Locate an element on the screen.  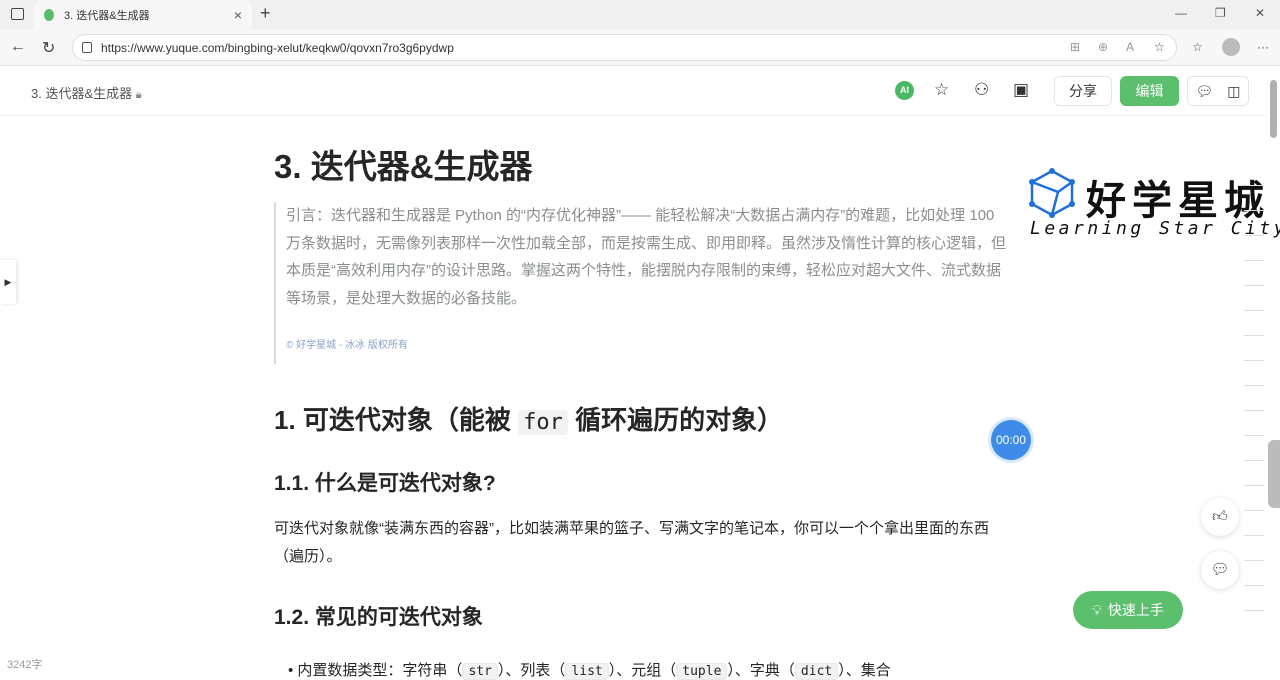
copyright-text: 好学星城 - 冰冰 版权所有 is located at coordinates (352, 345).